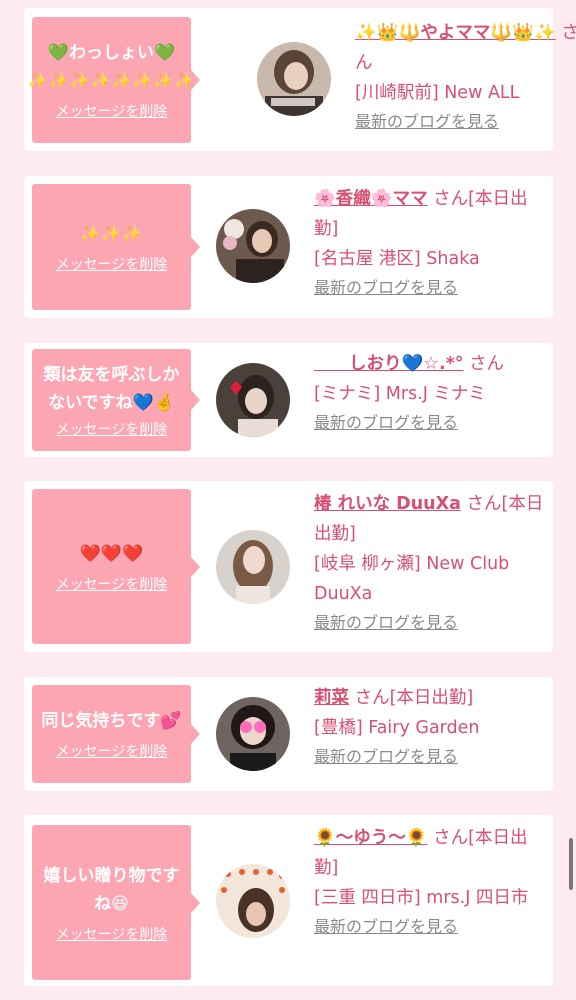 The image size is (576, 1000). What do you see at coordinates (400, 394) in the screenshot?
I see `user-location: [ミナミ] Mrs.J ミナミ` at bounding box center [400, 394].